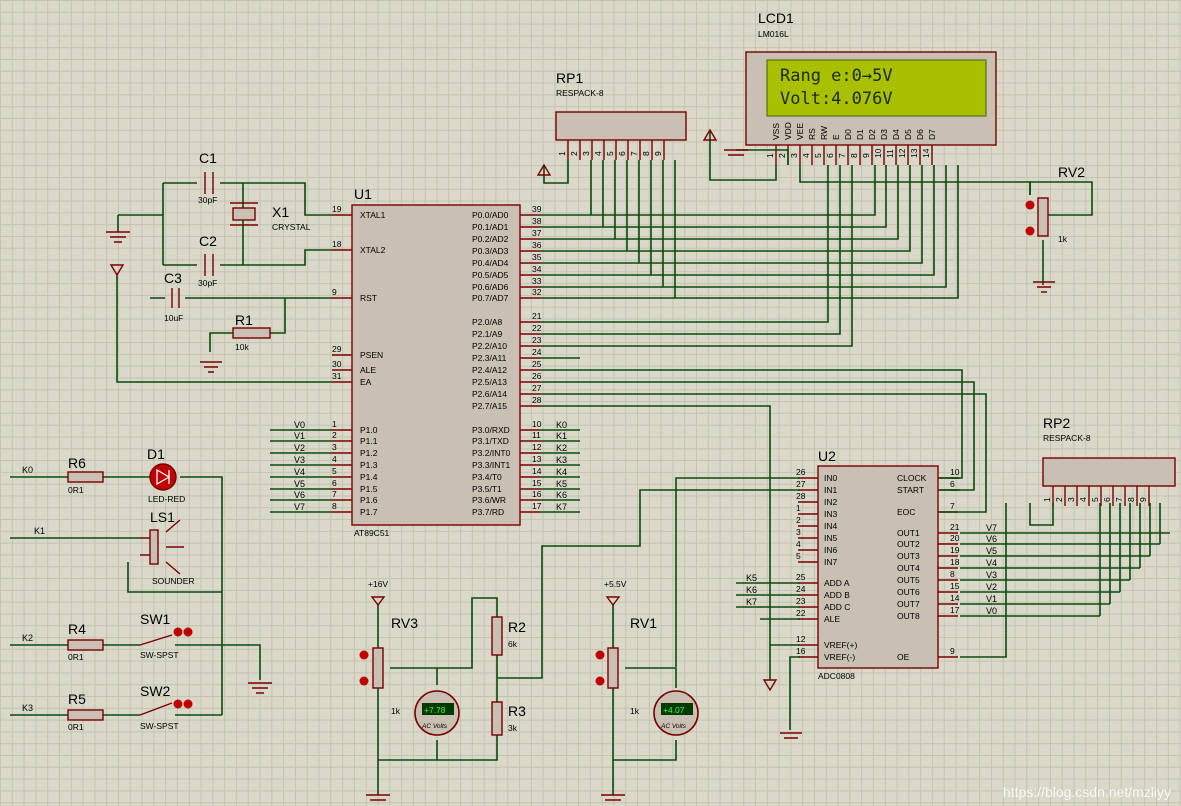  I want to click on u1-pin-number: 37, so click(537, 233).